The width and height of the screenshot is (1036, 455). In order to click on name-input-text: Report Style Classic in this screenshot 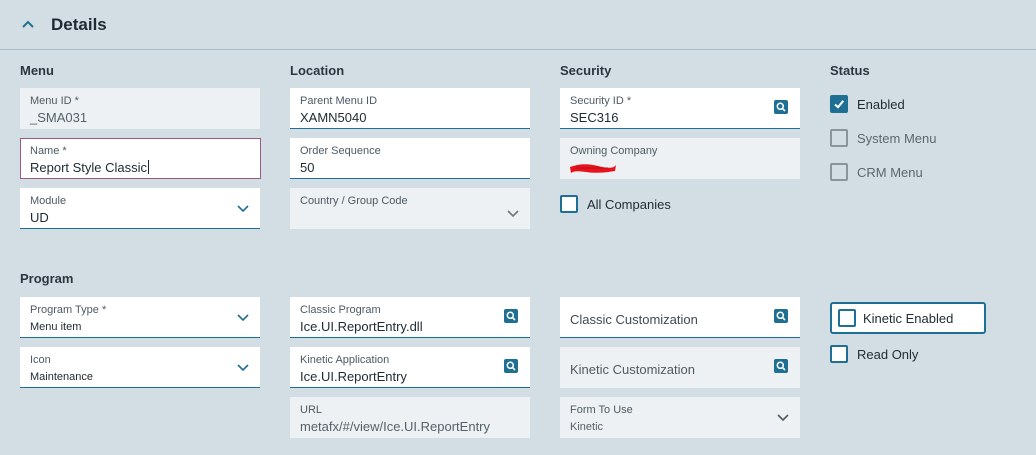, I will do `click(89, 167)`.